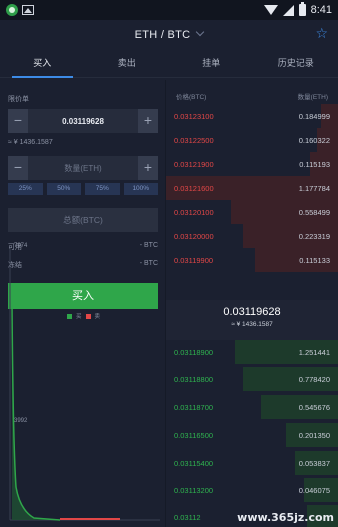 This screenshot has width=338, height=527. I want to click on tab-open-orders: 挂单, so click(211, 64).